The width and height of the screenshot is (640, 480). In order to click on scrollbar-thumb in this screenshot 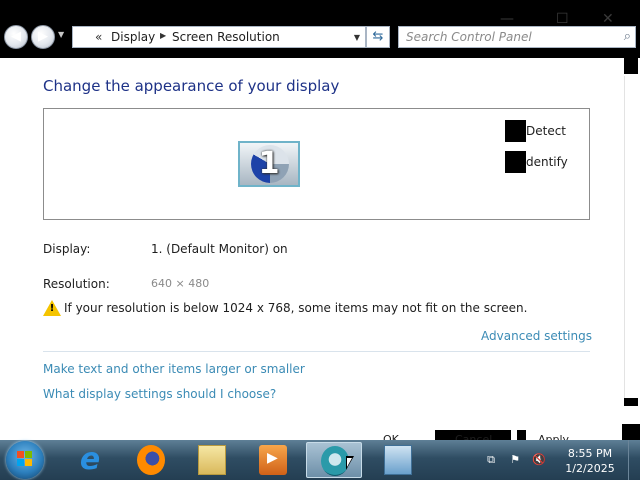, I will do `click(631, 237)`.